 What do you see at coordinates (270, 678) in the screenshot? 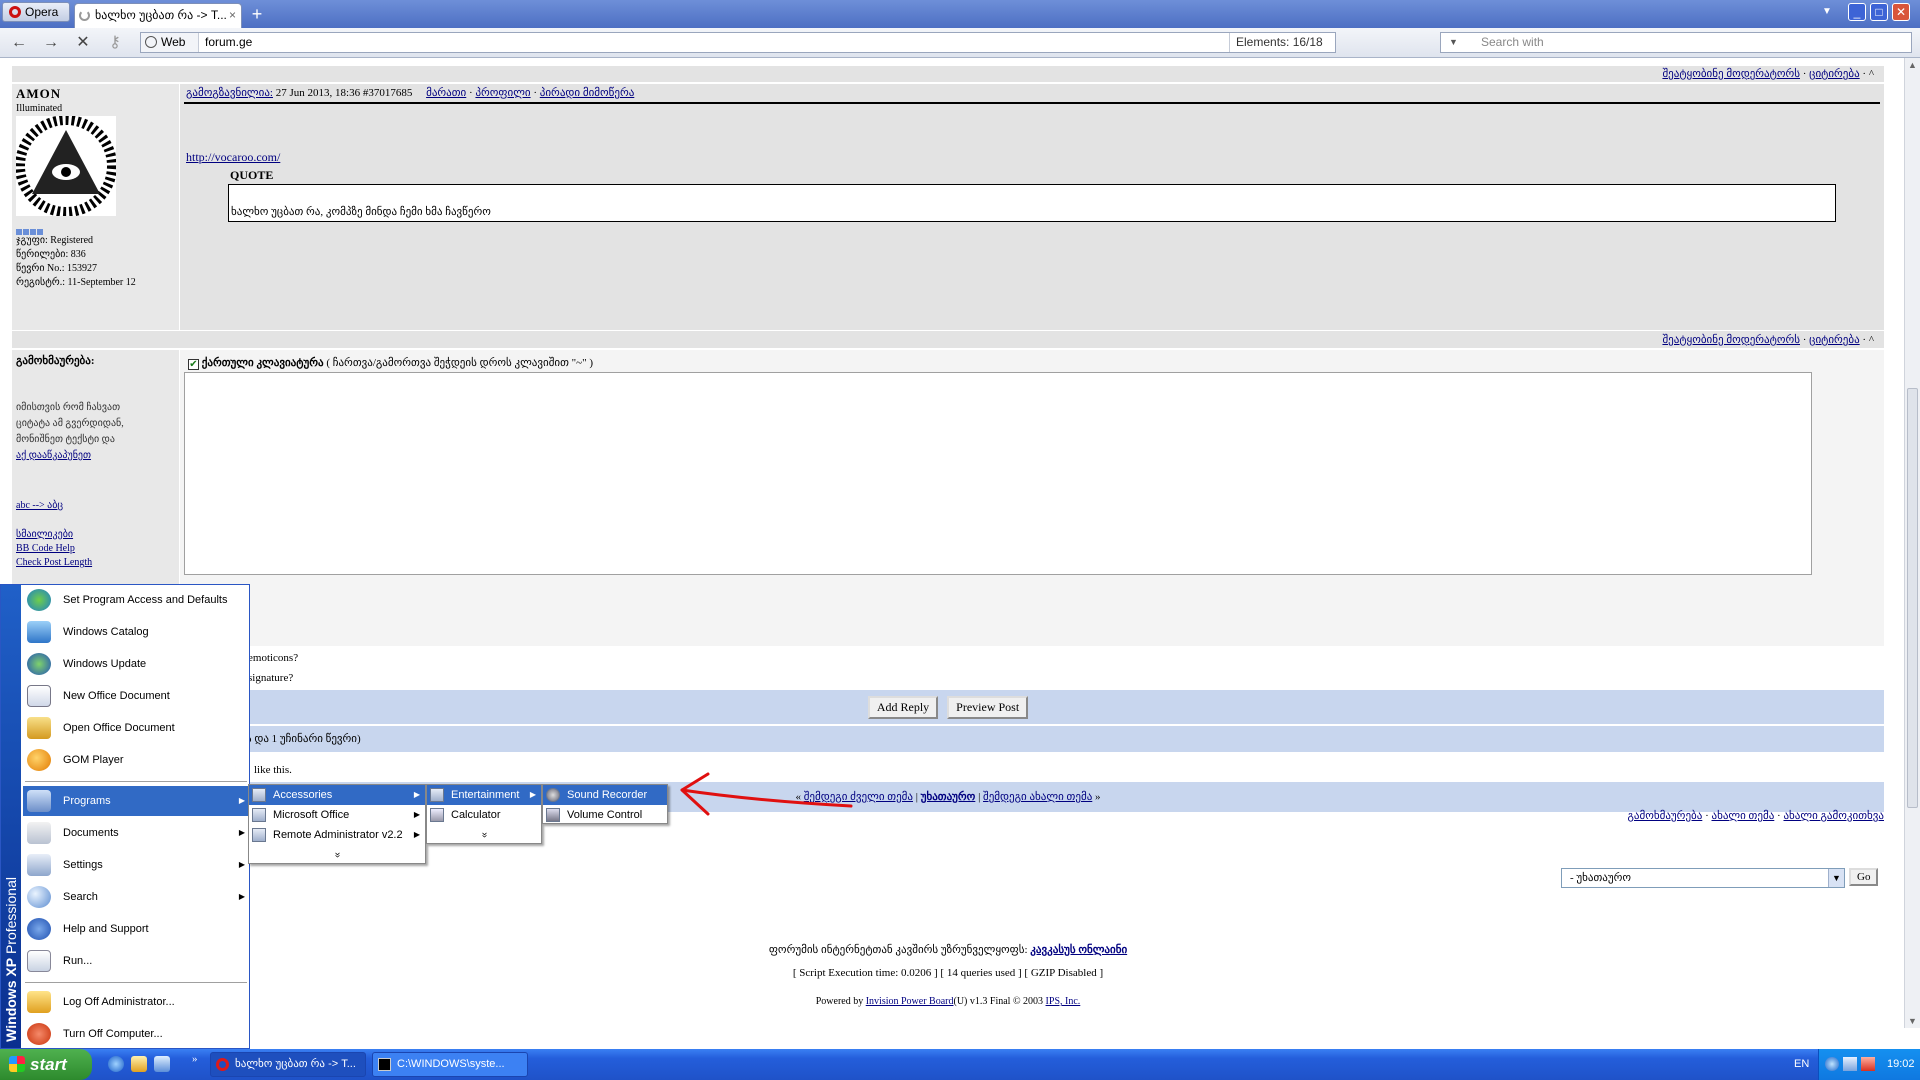
I see `signature-option: signature?` at bounding box center [270, 678].